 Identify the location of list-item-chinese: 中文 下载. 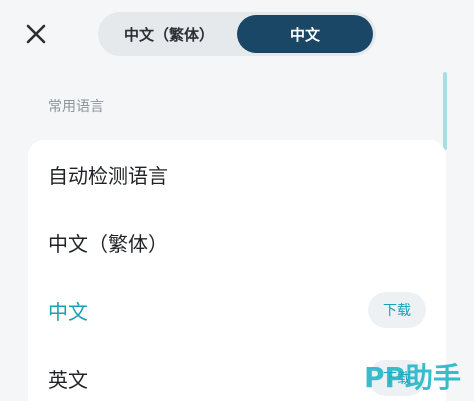
(237, 310).